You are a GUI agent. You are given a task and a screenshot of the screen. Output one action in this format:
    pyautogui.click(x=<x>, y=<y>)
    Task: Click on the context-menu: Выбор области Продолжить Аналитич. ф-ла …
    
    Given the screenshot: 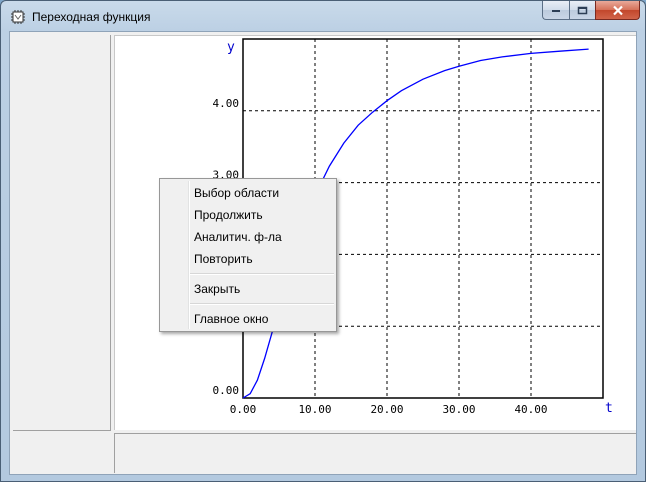 What is the action you would take?
    pyautogui.click(x=248, y=255)
    